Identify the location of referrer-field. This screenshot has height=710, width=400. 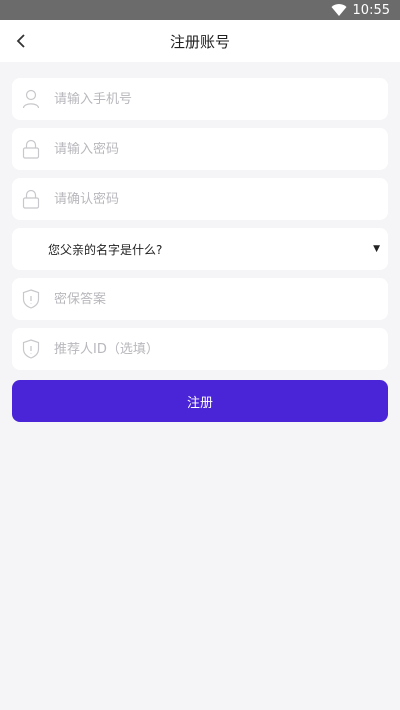
(200, 349).